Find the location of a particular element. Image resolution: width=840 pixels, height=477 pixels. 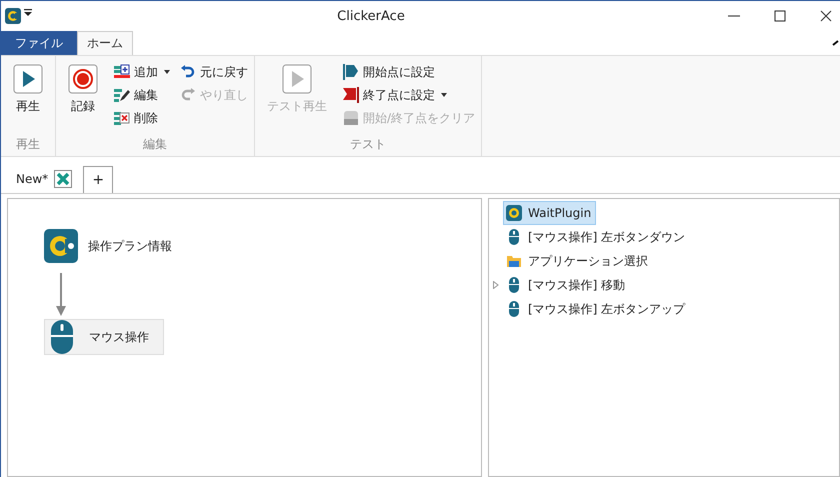

tree-row: [マウス操作] 左ボタンアップ is located at coordinates (666, 309).